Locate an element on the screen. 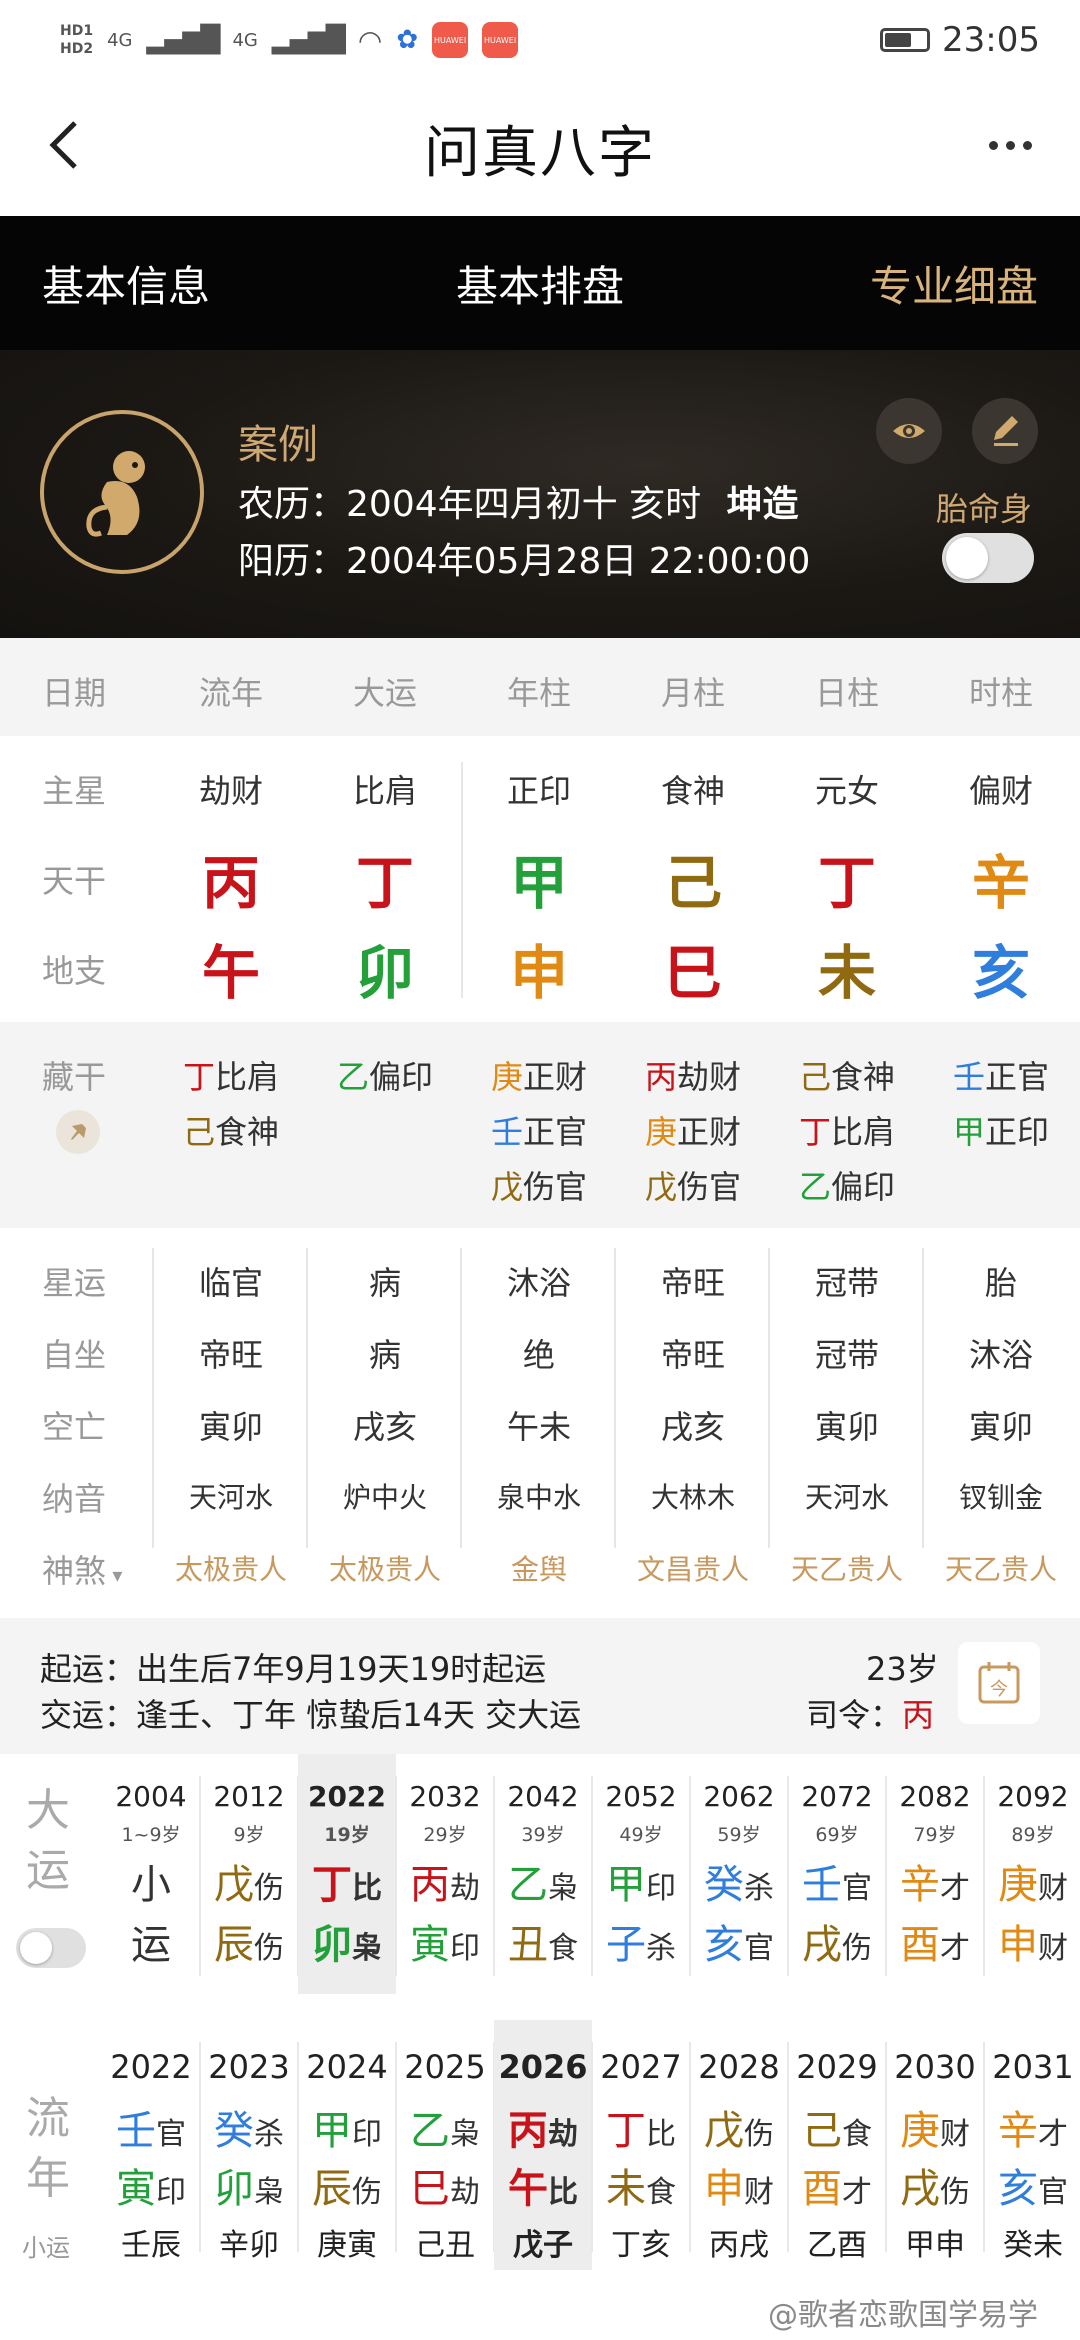 This screenshot has height=2340, width=1080. dayun-column: 2092 89岁 庚财 申财 is located at coordinates (1032, 1874).